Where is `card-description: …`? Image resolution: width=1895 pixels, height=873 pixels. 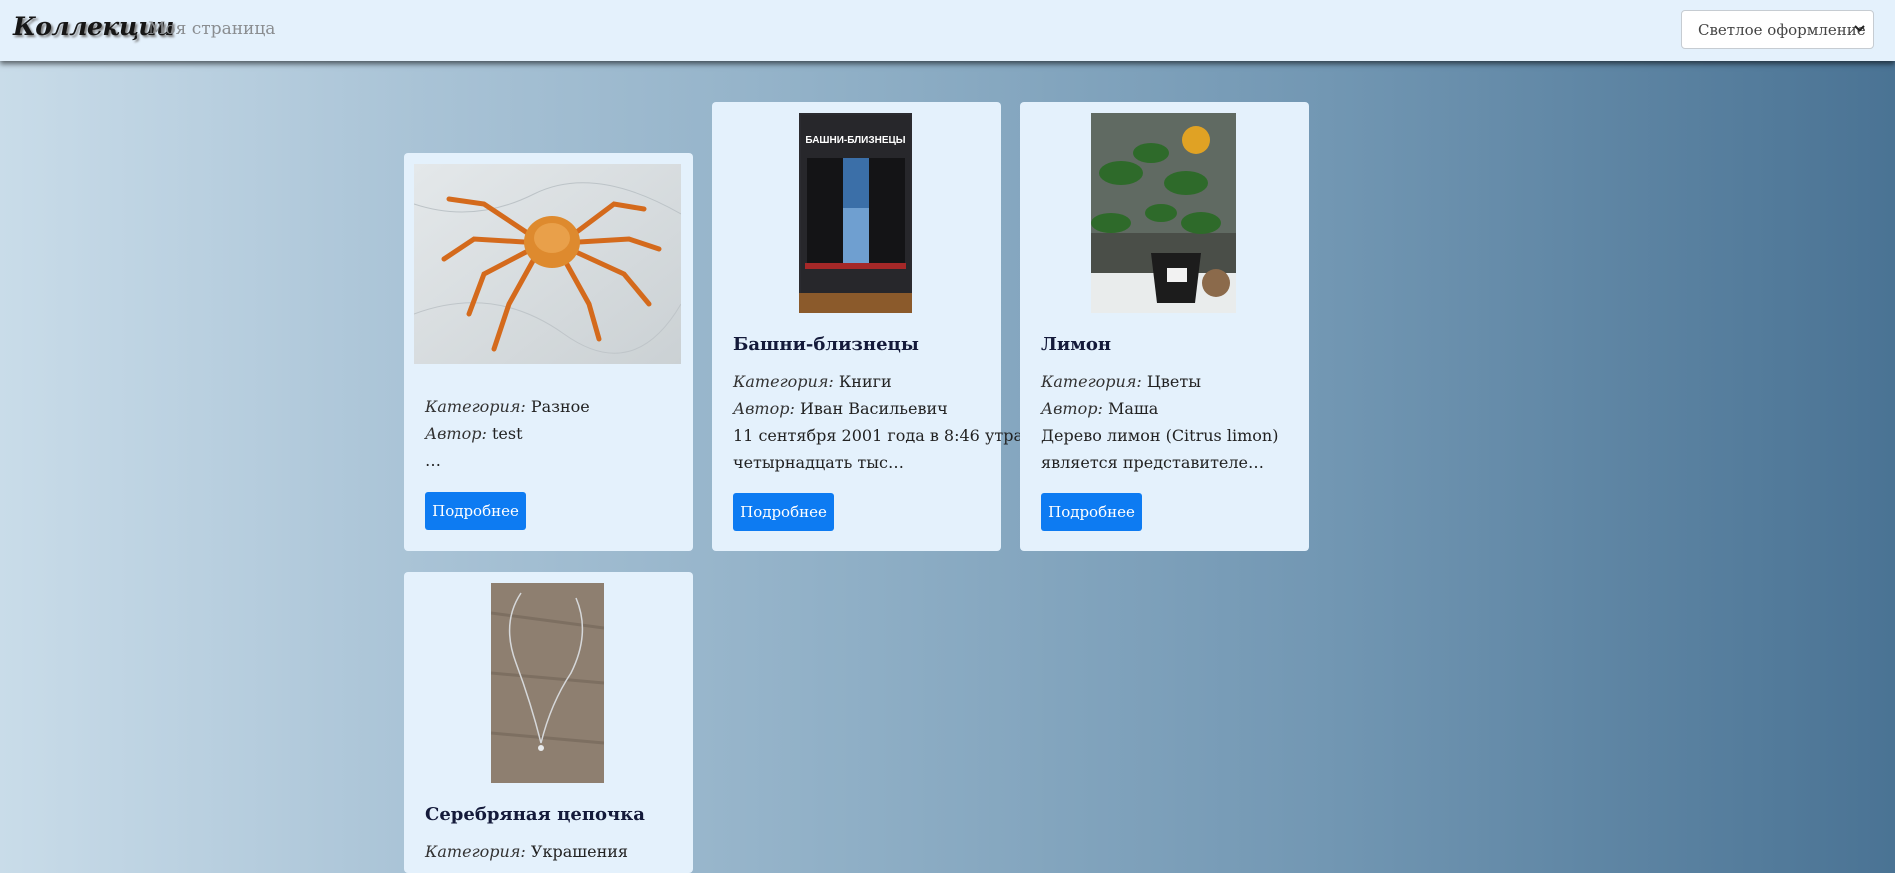
card-description: … is located at coordinates (433, 460).